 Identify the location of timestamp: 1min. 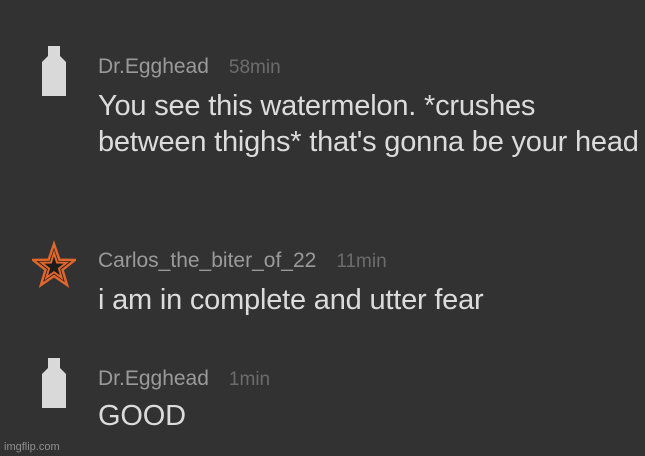
(249, 379).